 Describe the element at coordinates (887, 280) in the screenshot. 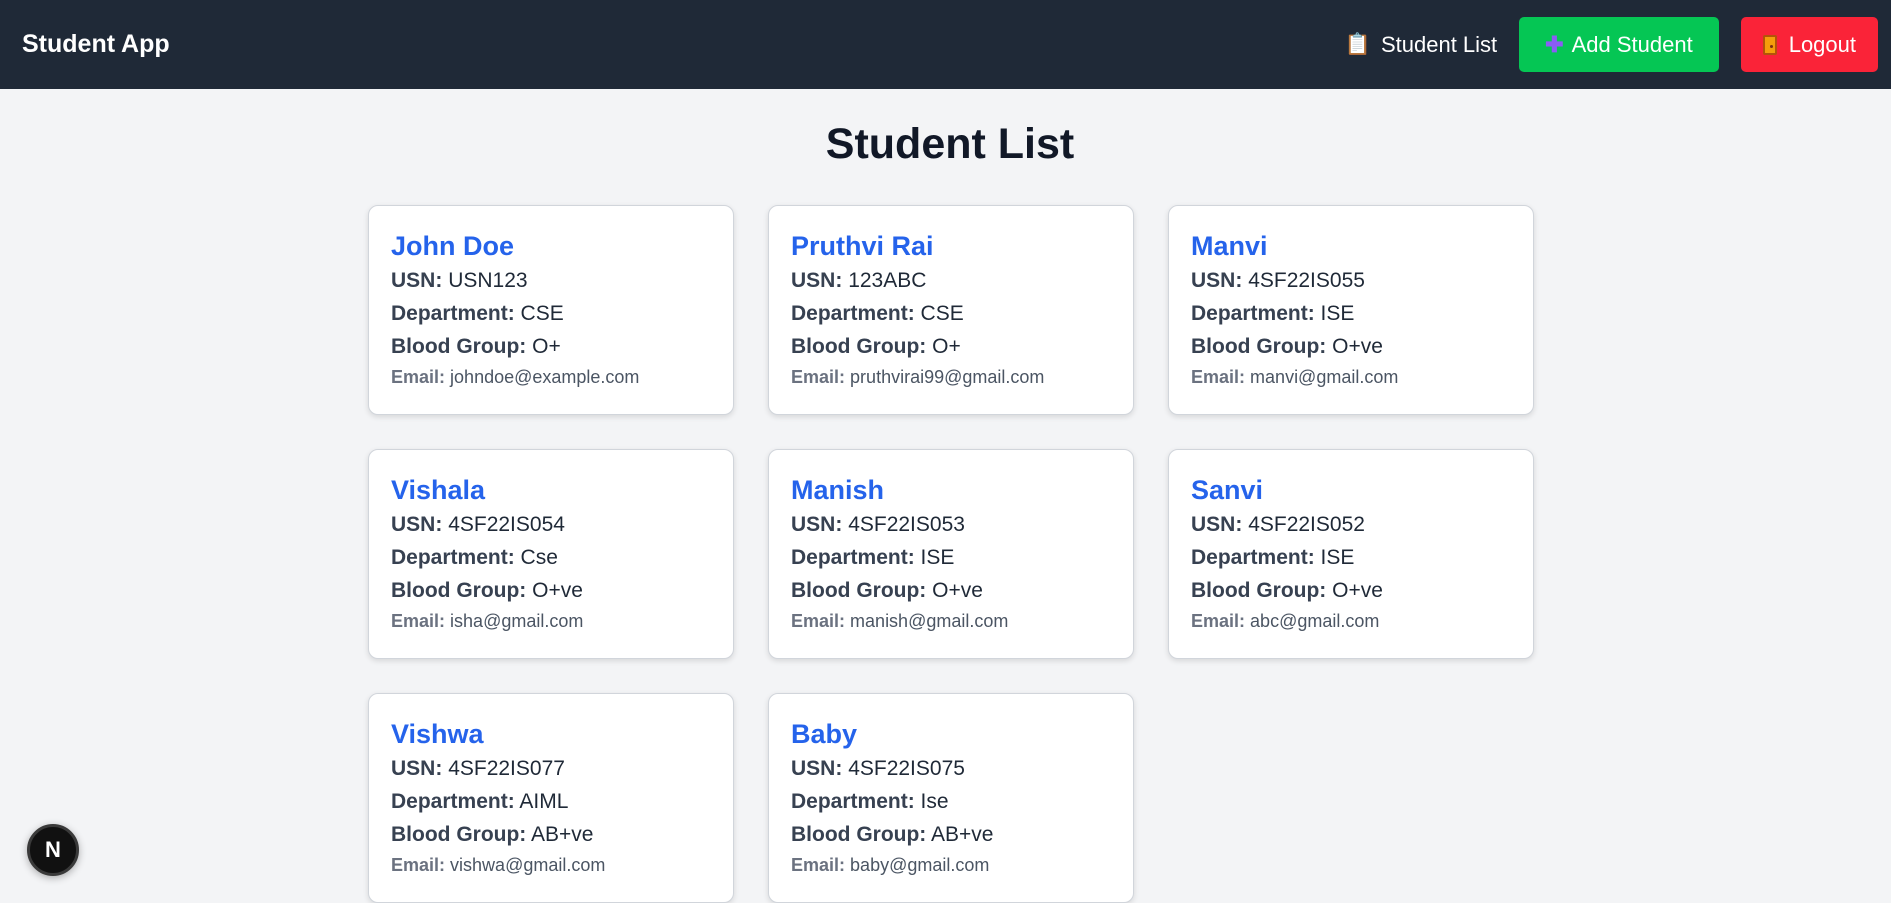

I see `student-usn: 123ABC` at that location.